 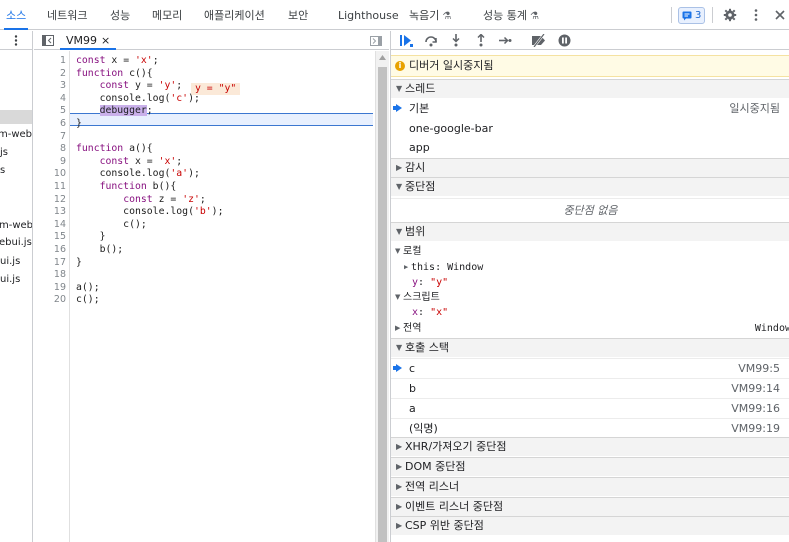 What do you see at coordinates (60, 225) in the screenshot?
I see `line-number: 14` at bounding box center [60, 225].